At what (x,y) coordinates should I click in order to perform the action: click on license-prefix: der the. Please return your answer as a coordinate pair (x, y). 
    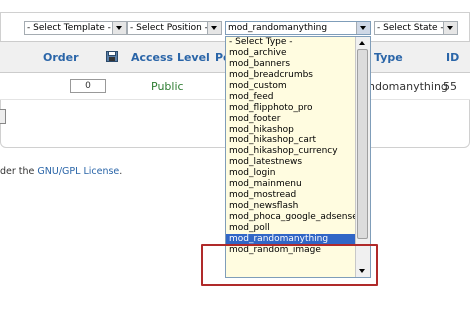
    Looking at the image, I should click on (19, 171).